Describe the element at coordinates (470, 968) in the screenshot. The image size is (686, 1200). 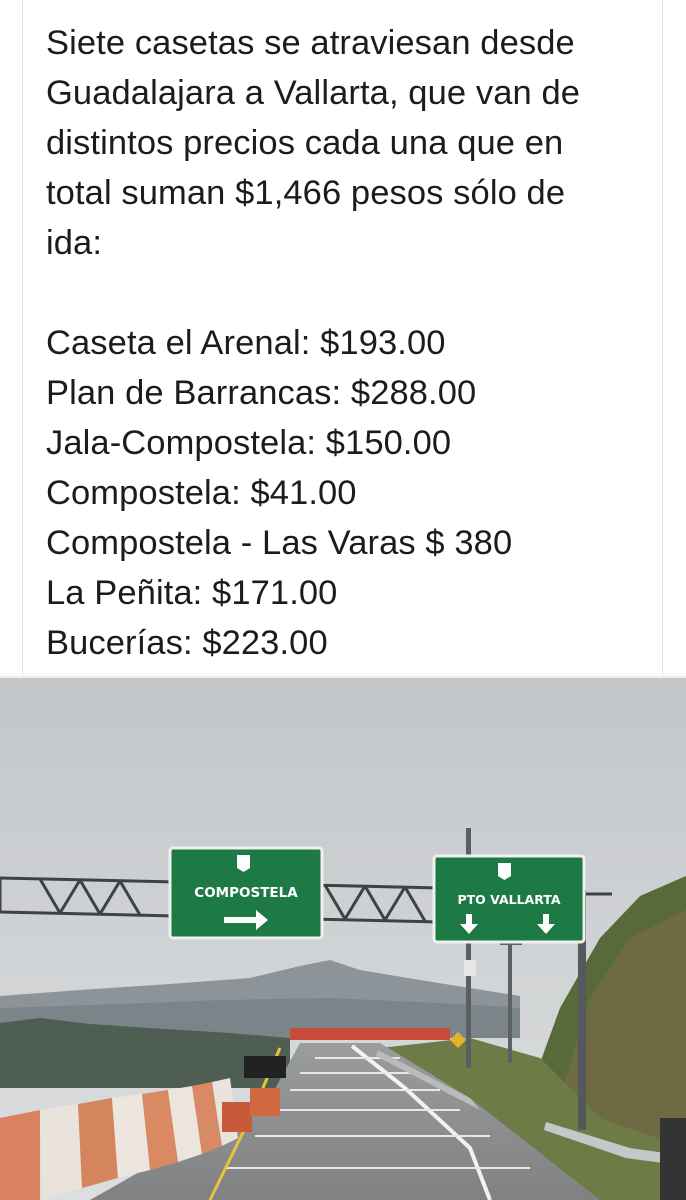
I see `small-sign` at that location.